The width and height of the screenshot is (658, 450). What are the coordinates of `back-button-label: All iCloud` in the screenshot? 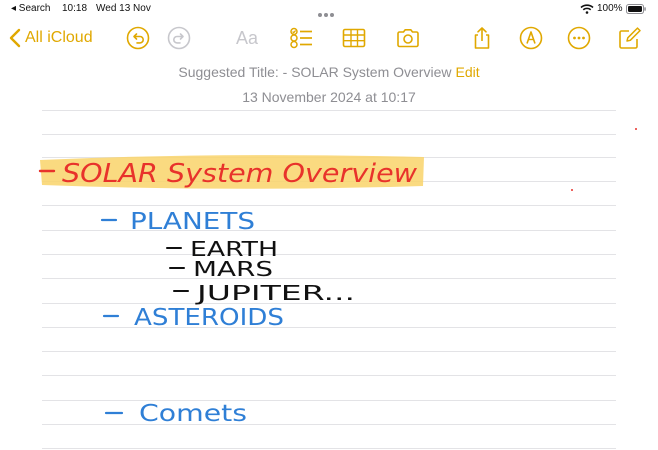 It's located at (59, 37).